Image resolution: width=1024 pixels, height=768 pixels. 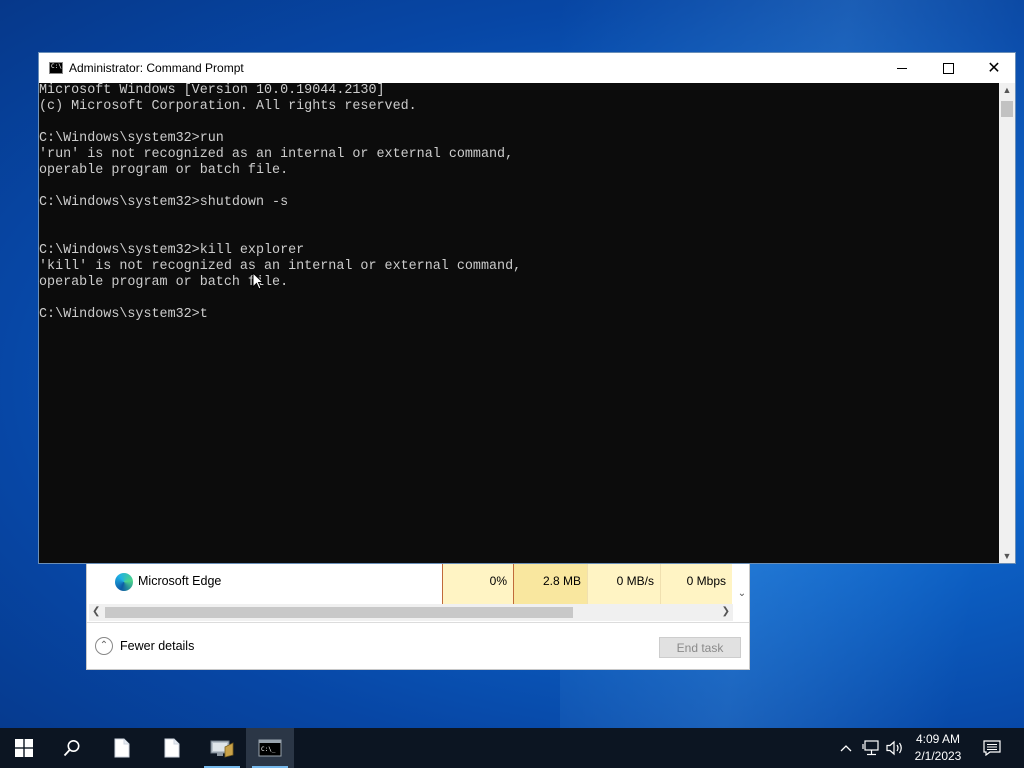 I want to click on window-titlebar: Administrator: Command Prompt ✕, so click(x=527, y=68).